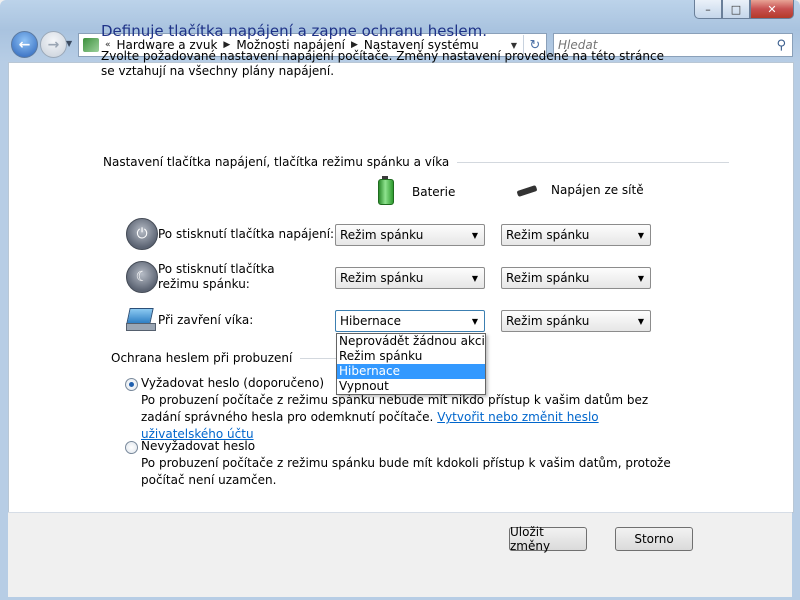 This screenshot has height=600, width=800. Describe the element at coordinates (216, 276) in the screenshot. I see `sleep-button-label: Po stisknutí tlačítka režimu spánku:` at that location.